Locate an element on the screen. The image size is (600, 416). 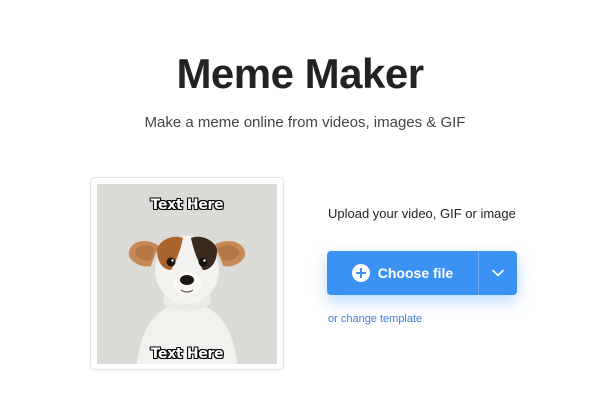
choose-file-dropdown-button is located at coordinates (498, 273).